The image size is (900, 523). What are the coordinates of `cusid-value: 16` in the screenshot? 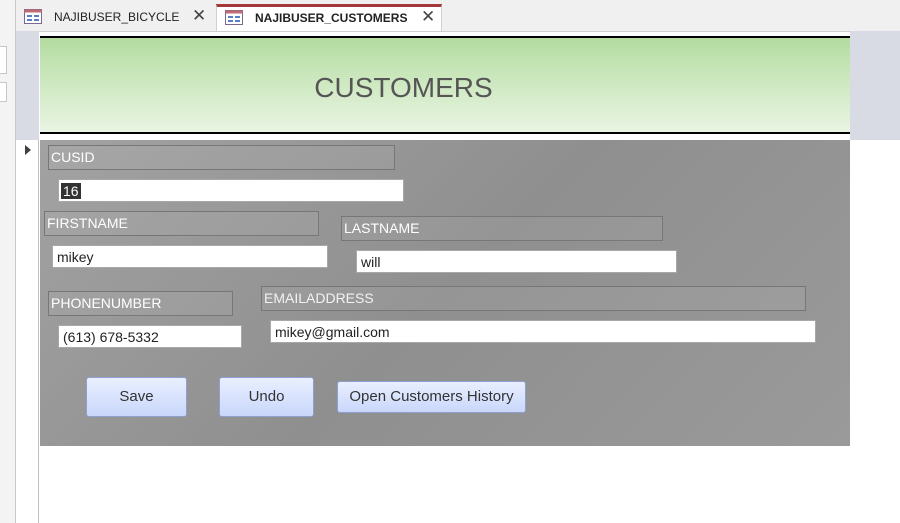 It's located at (71, 191).